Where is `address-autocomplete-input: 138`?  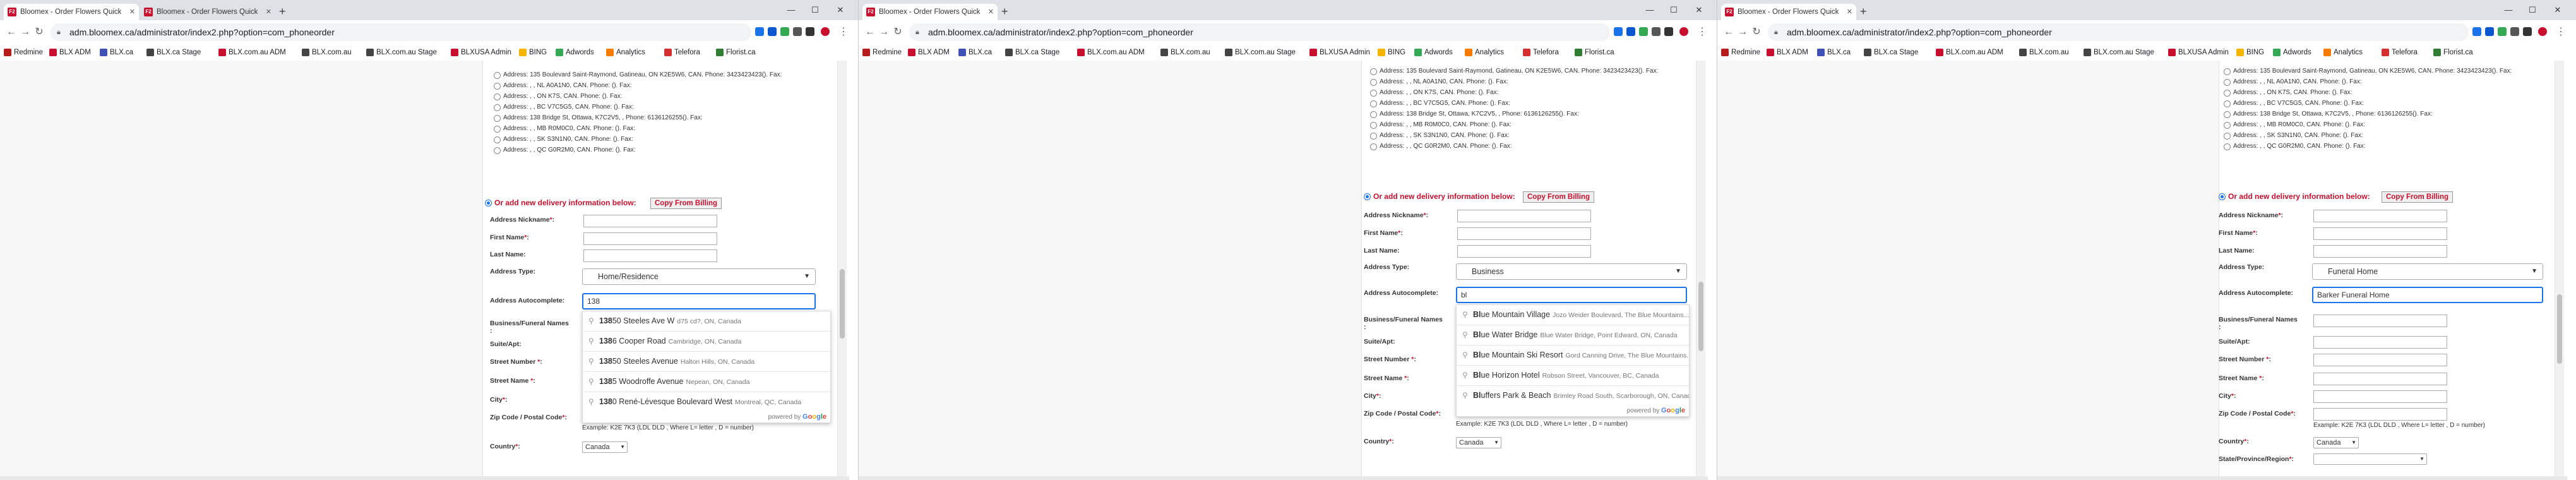
address-autocomplete-input: 138 is located at coordinates (699, 301).